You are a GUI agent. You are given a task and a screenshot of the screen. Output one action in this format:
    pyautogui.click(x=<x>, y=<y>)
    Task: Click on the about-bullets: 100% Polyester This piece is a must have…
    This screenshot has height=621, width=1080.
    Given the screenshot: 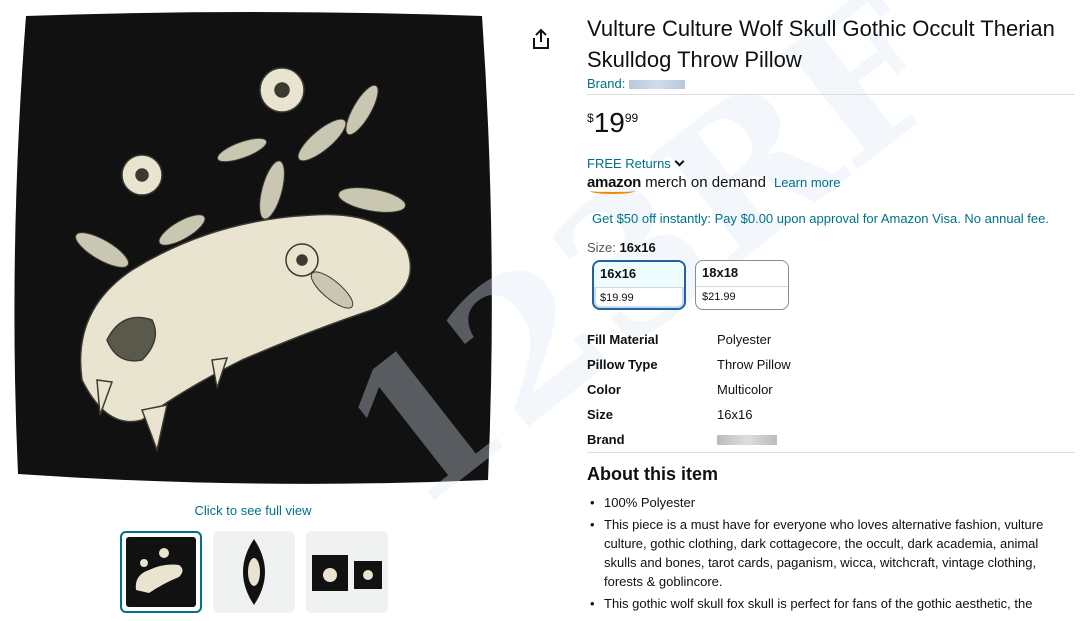 What is the action you would take?
    pyautogui.click(x=828, y=554)
    